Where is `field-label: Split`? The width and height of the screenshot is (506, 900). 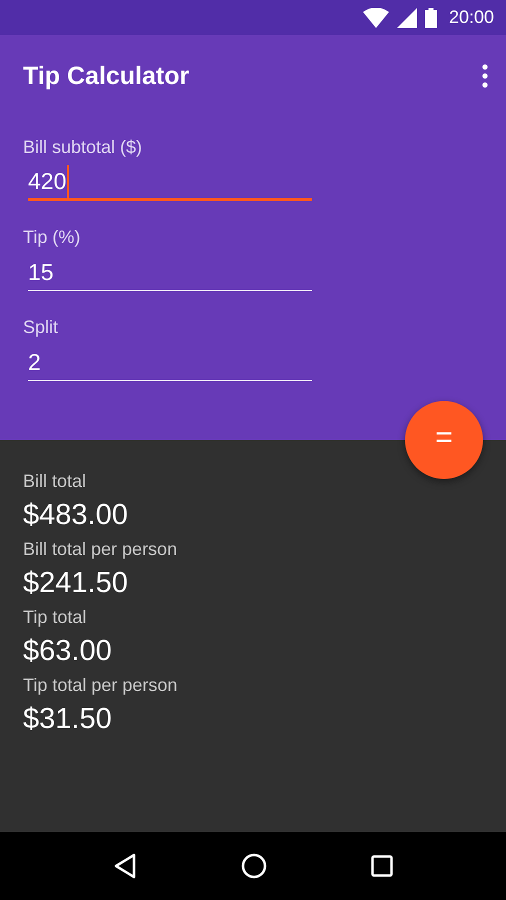 field-label: Split is located at coordinates (41, 328).